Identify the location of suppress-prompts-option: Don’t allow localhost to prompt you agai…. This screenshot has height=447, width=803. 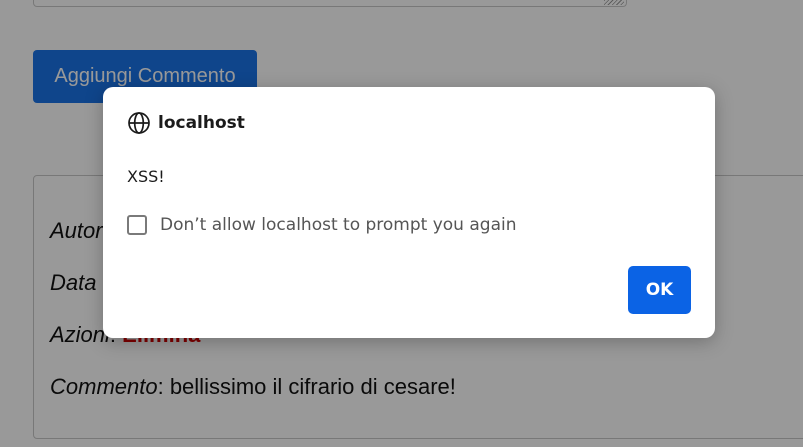
(322, 225).